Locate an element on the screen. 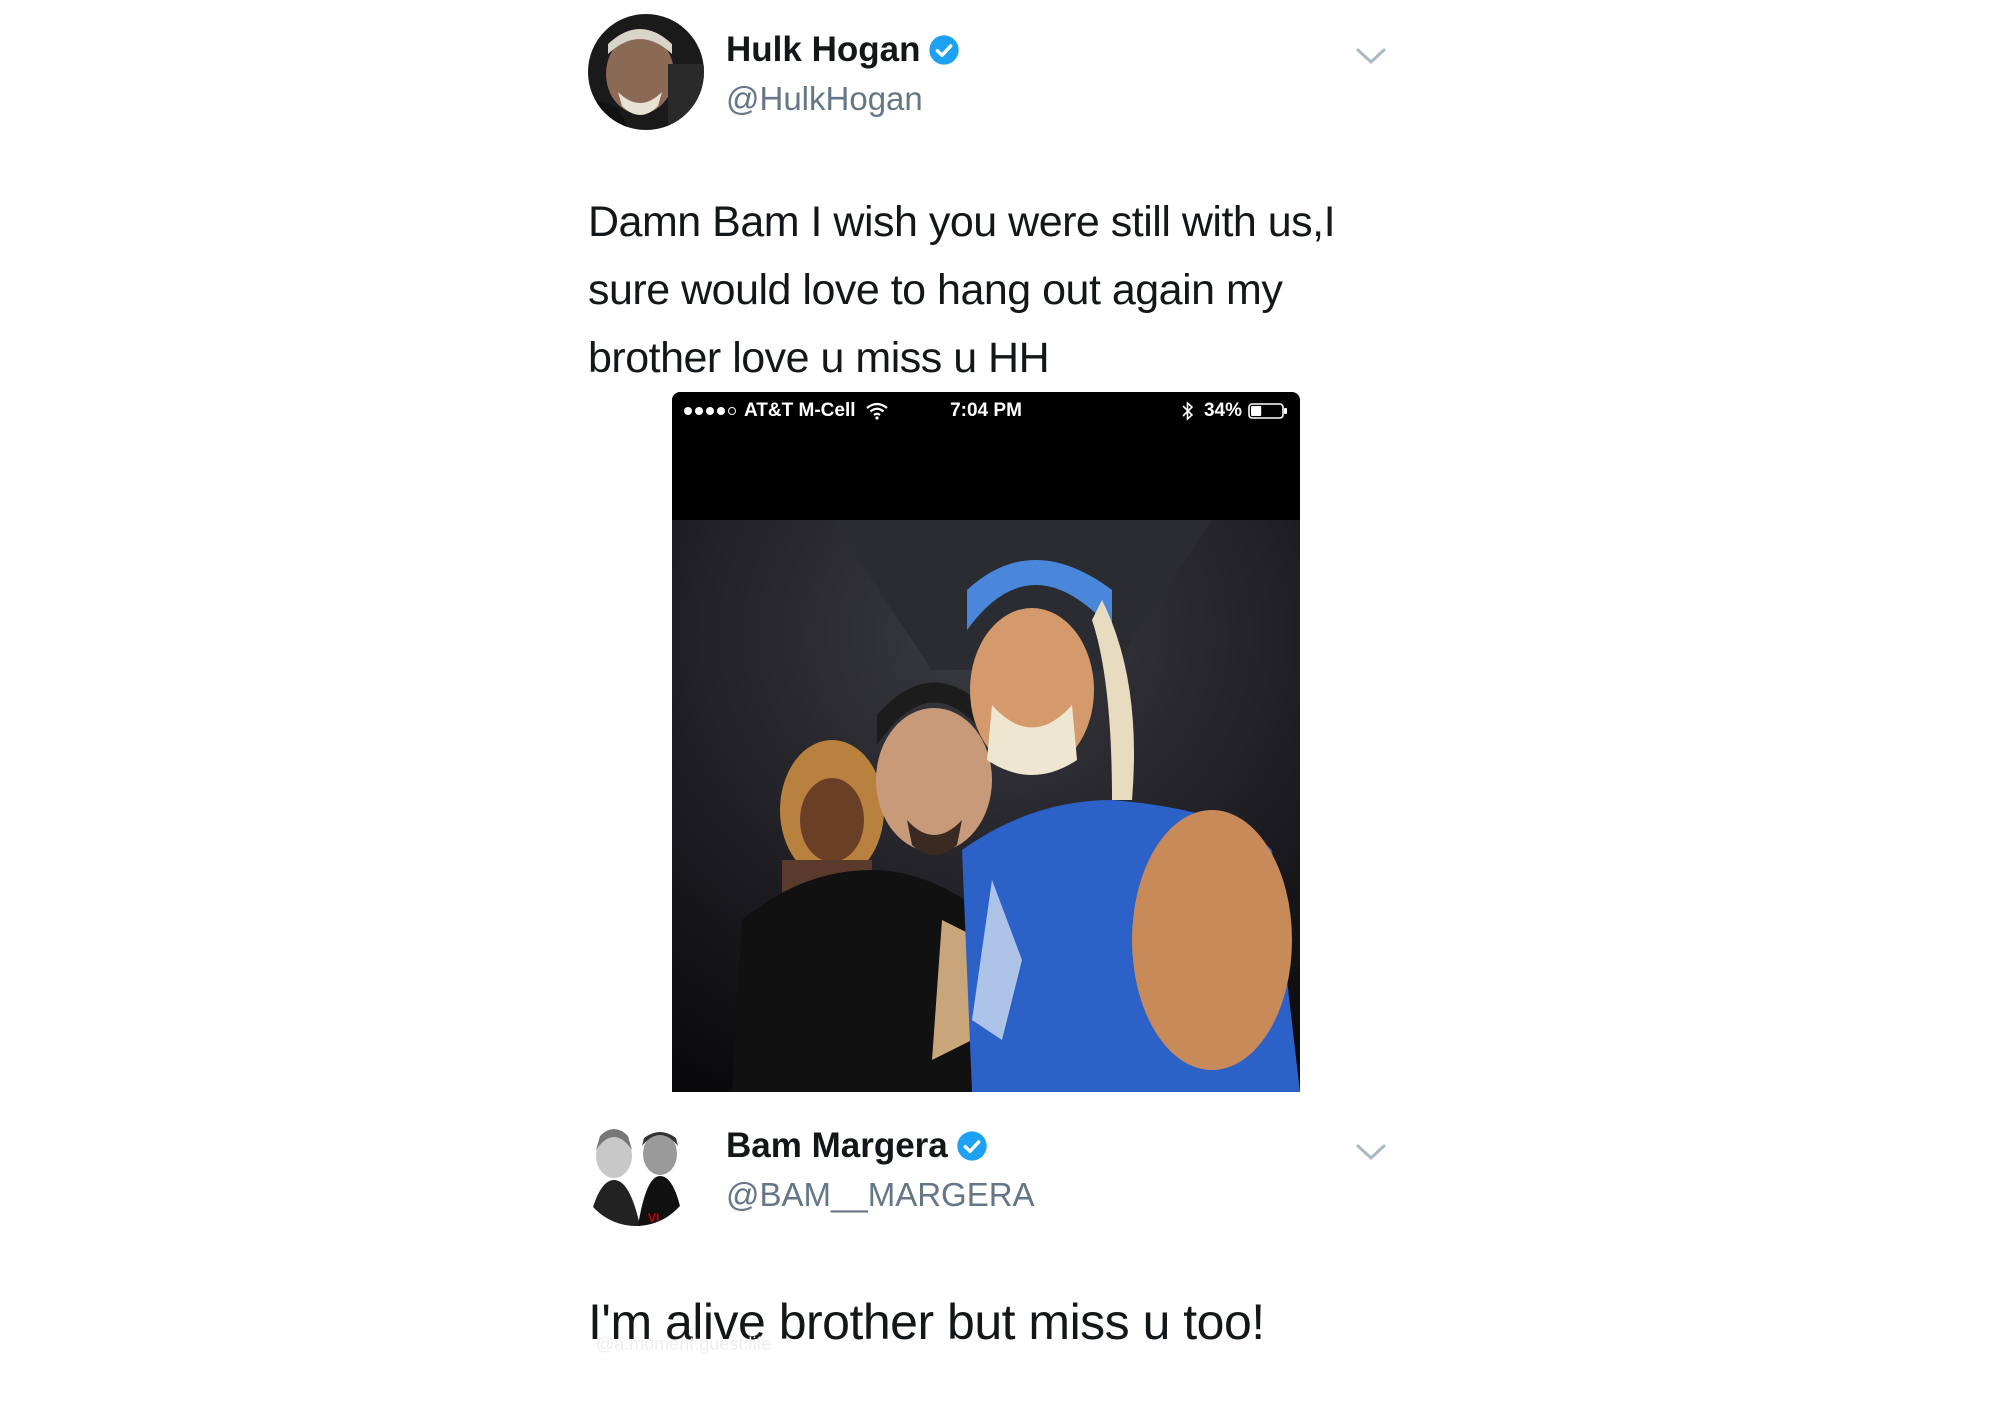 The width and height of the screenshot is (2000, 1421). avatar is located at coordinates (646, 72).